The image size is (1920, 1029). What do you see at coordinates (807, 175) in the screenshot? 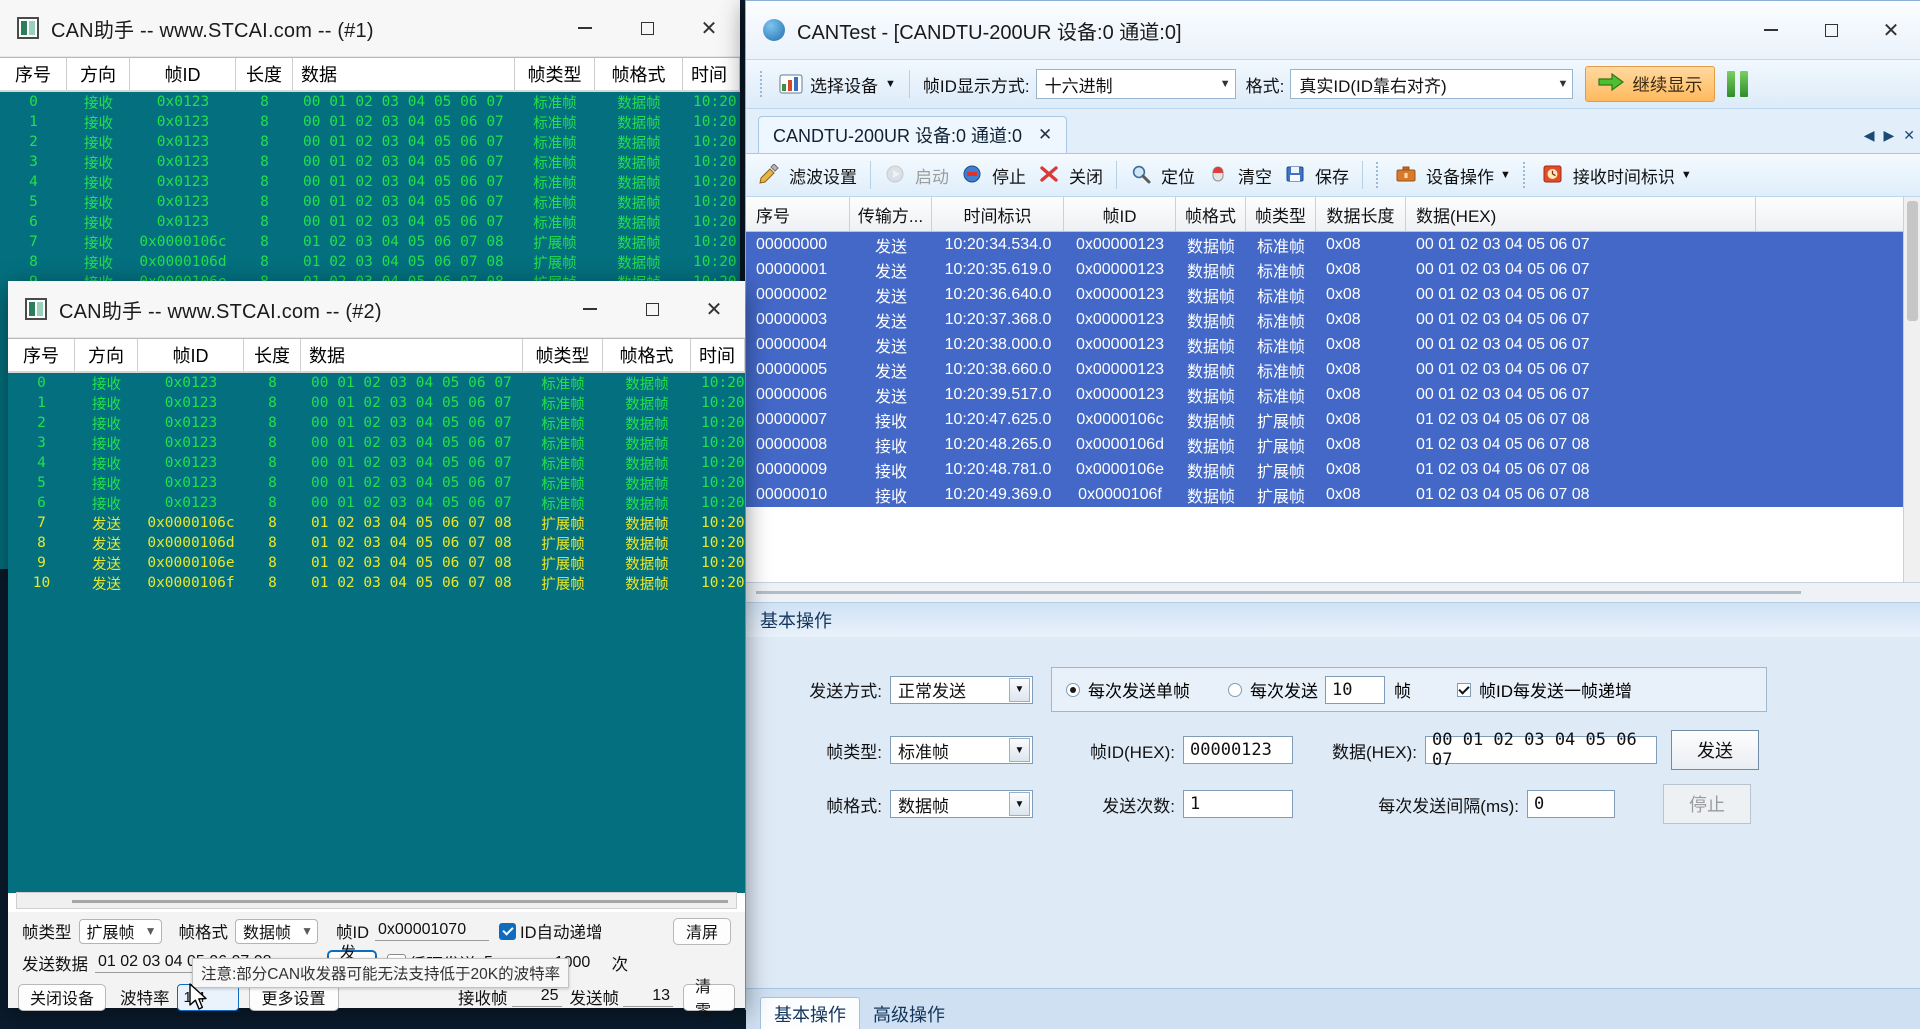
I see `action-filter: 滤波设置` at bounding box center [807, 175].